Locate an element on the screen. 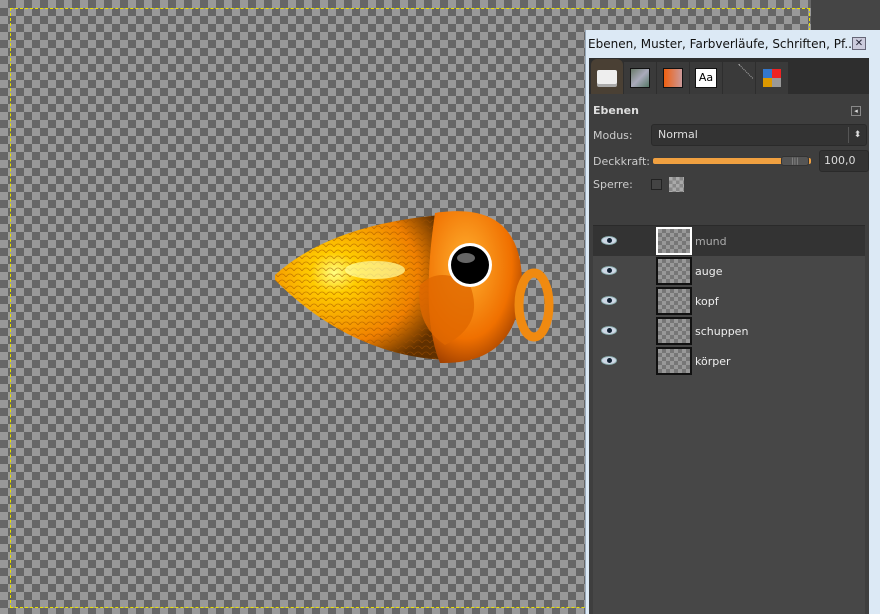 This screenshot has width=880, height=614. tab-layers is located at coordinates (607, 76).